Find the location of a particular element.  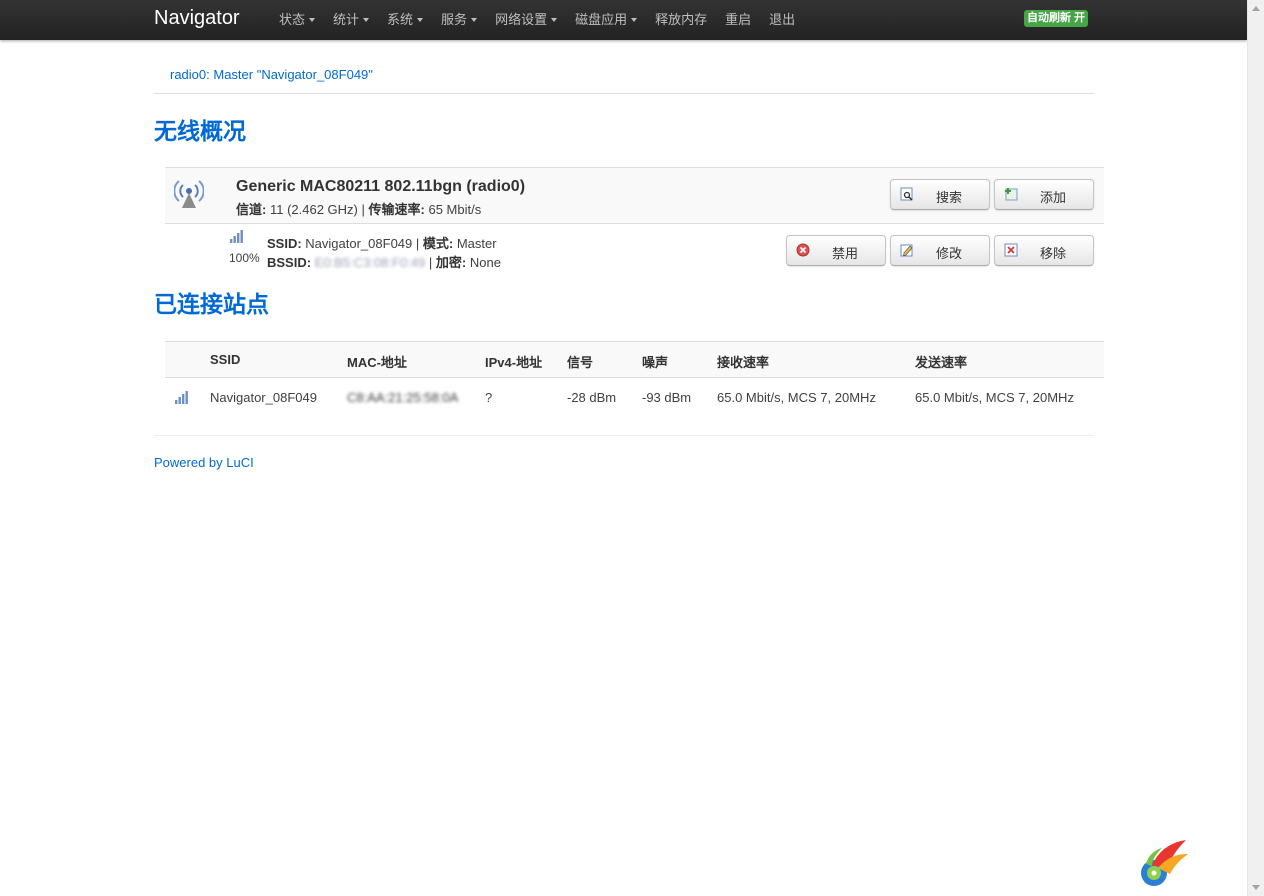

page-scrollbar is located at coordinates (1255, 448).